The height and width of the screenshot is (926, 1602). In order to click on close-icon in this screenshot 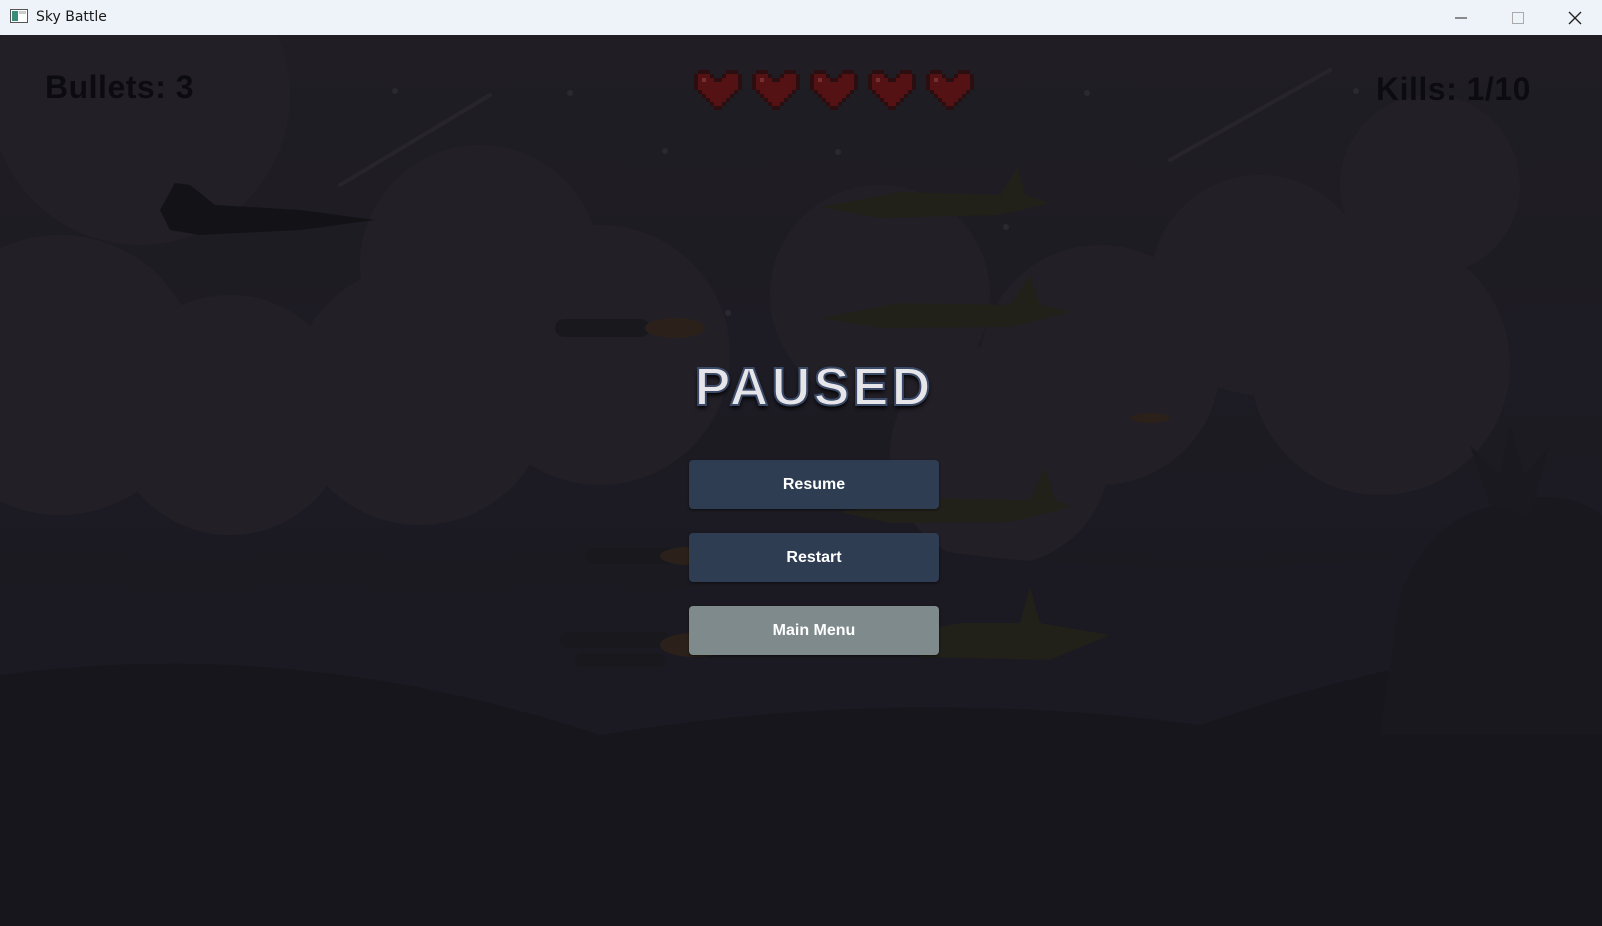, I will do `click(1575, 18)`.